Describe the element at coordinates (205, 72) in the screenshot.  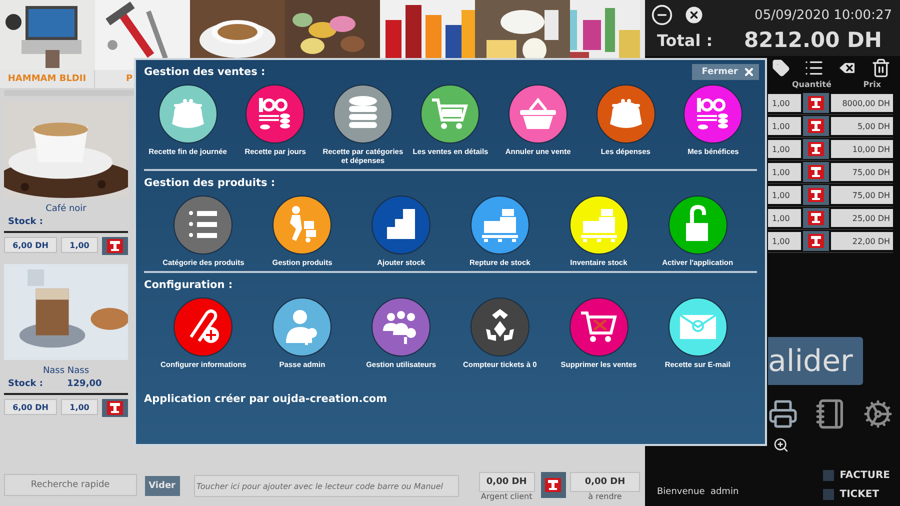
I see `section-title: Gestion des ventes :` at that location.